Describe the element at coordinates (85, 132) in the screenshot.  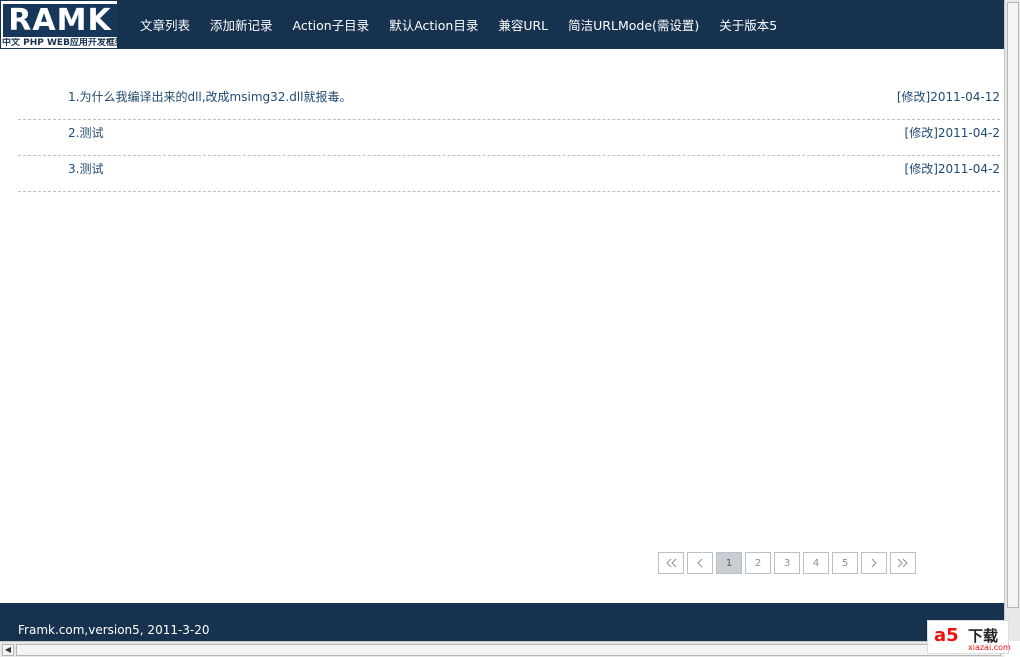
I see `article-title-link: 2.测试` at that location.